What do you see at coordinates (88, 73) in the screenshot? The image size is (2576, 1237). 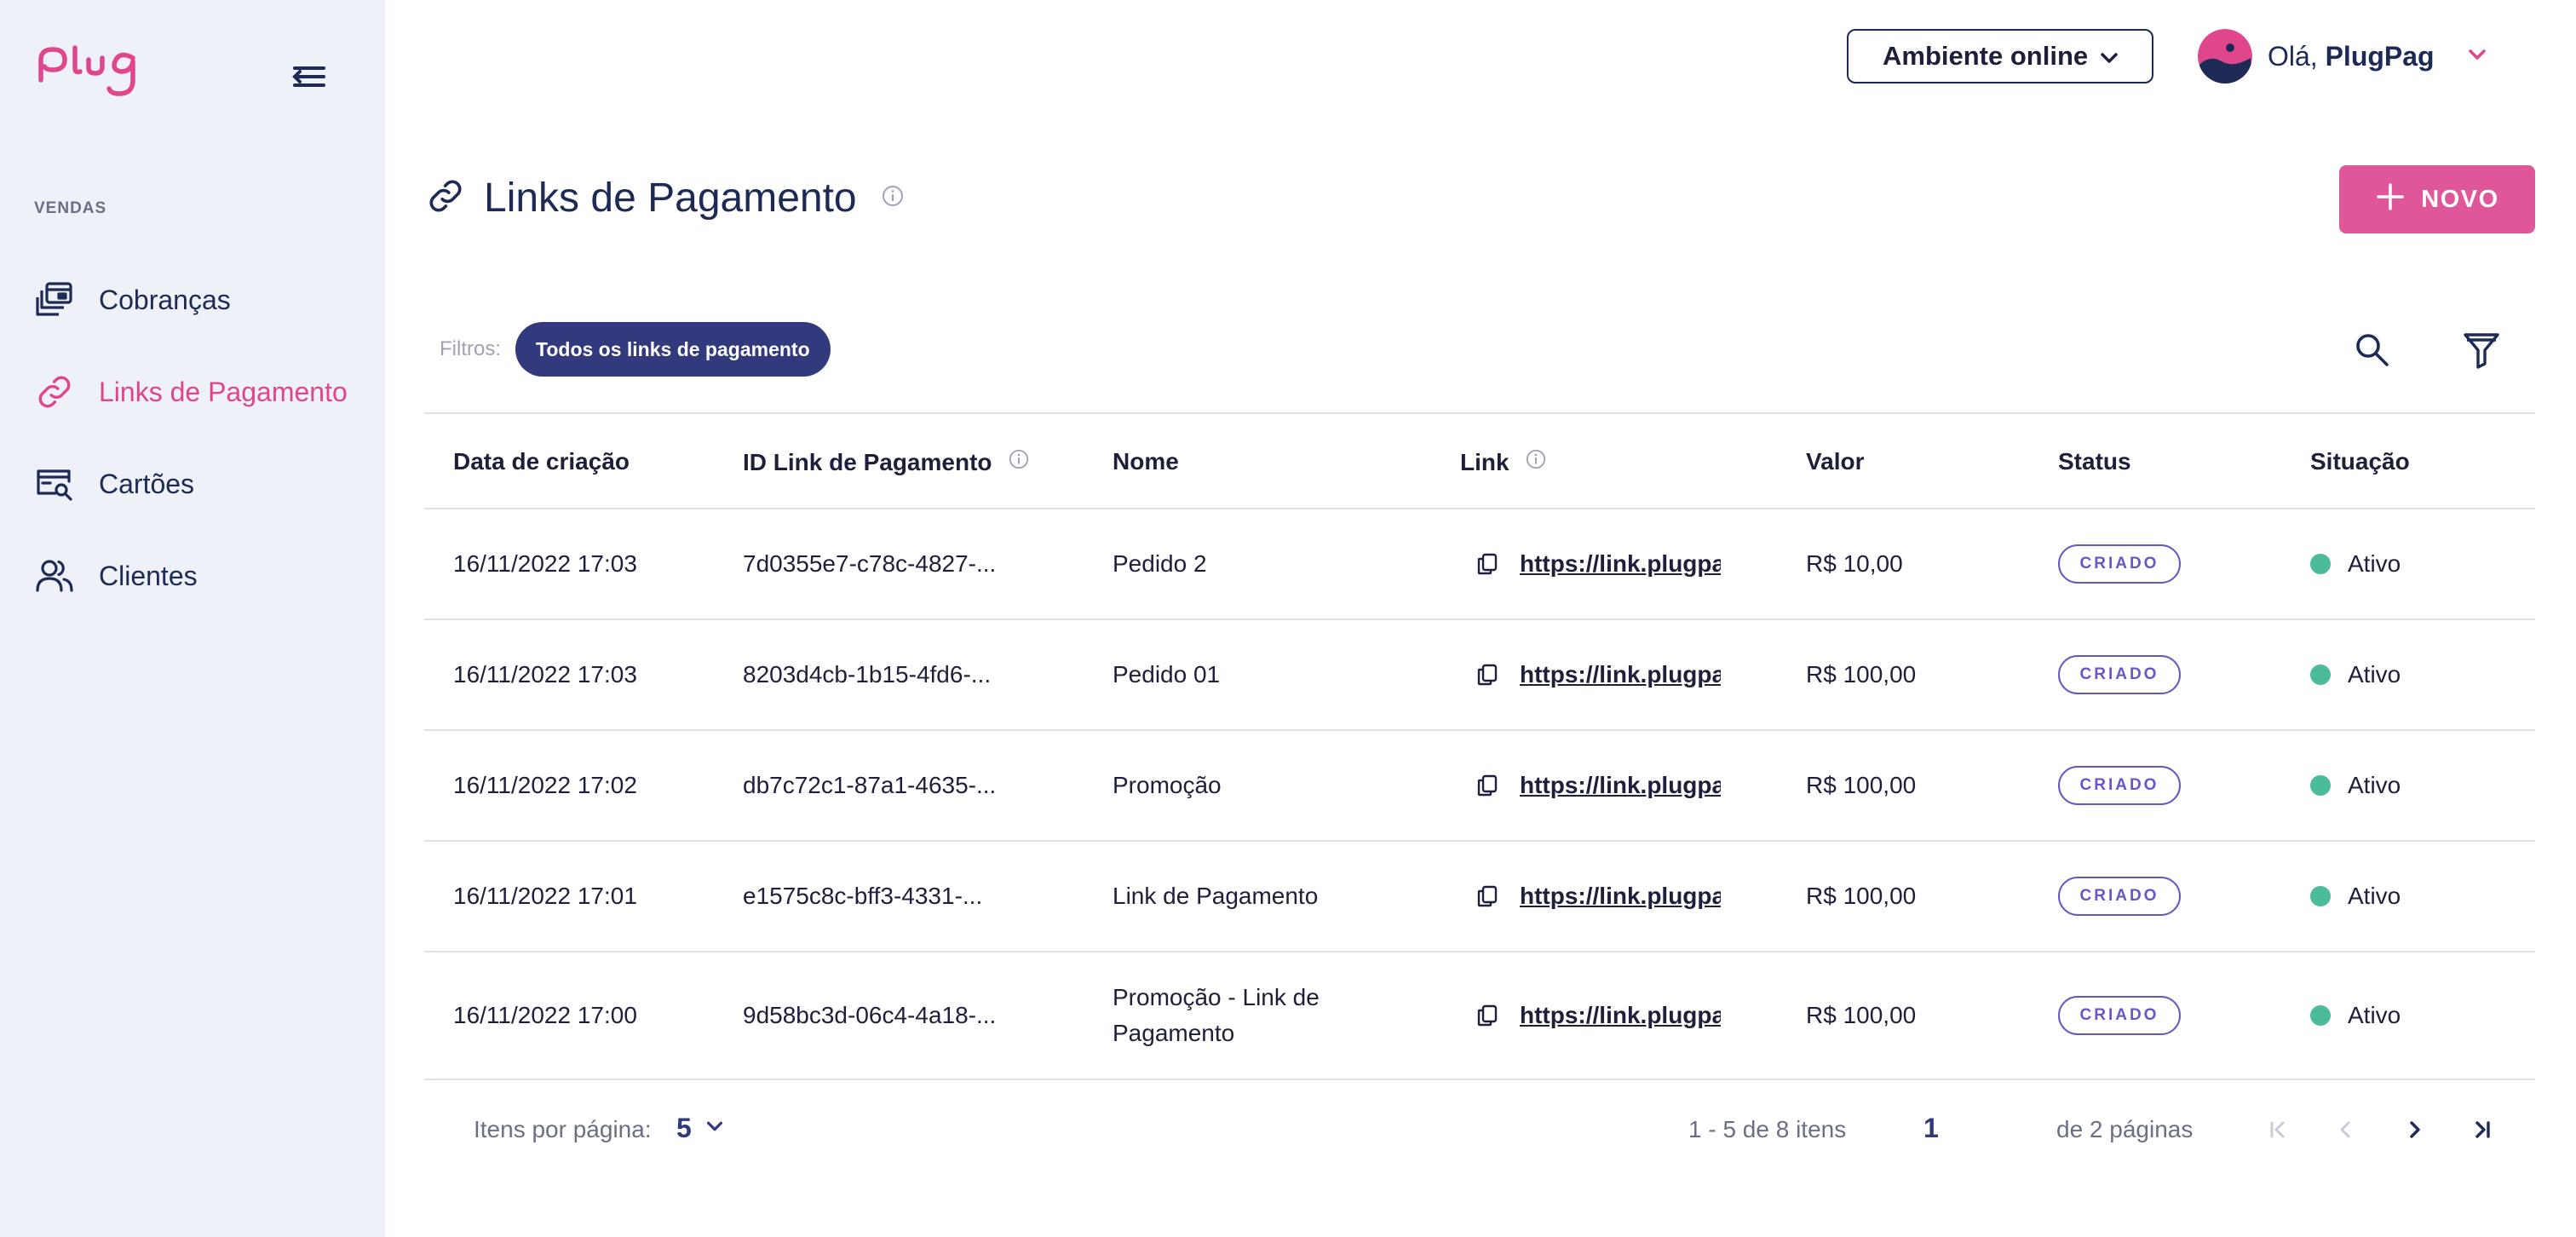 I see `plug-logo` at bounding box center [88, 73].